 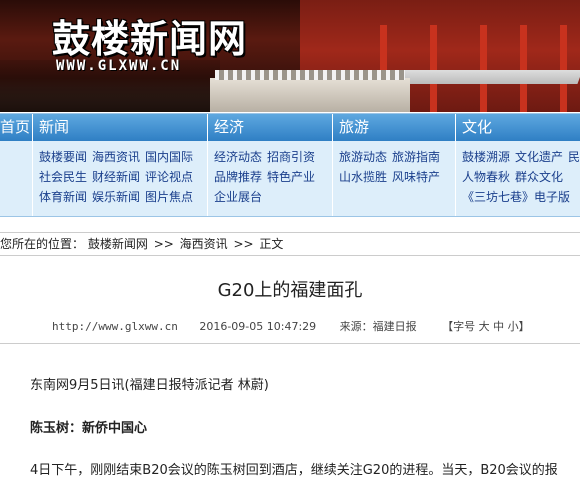 I want to click on nav-link: 社会民生, so click(x=63, y=177).